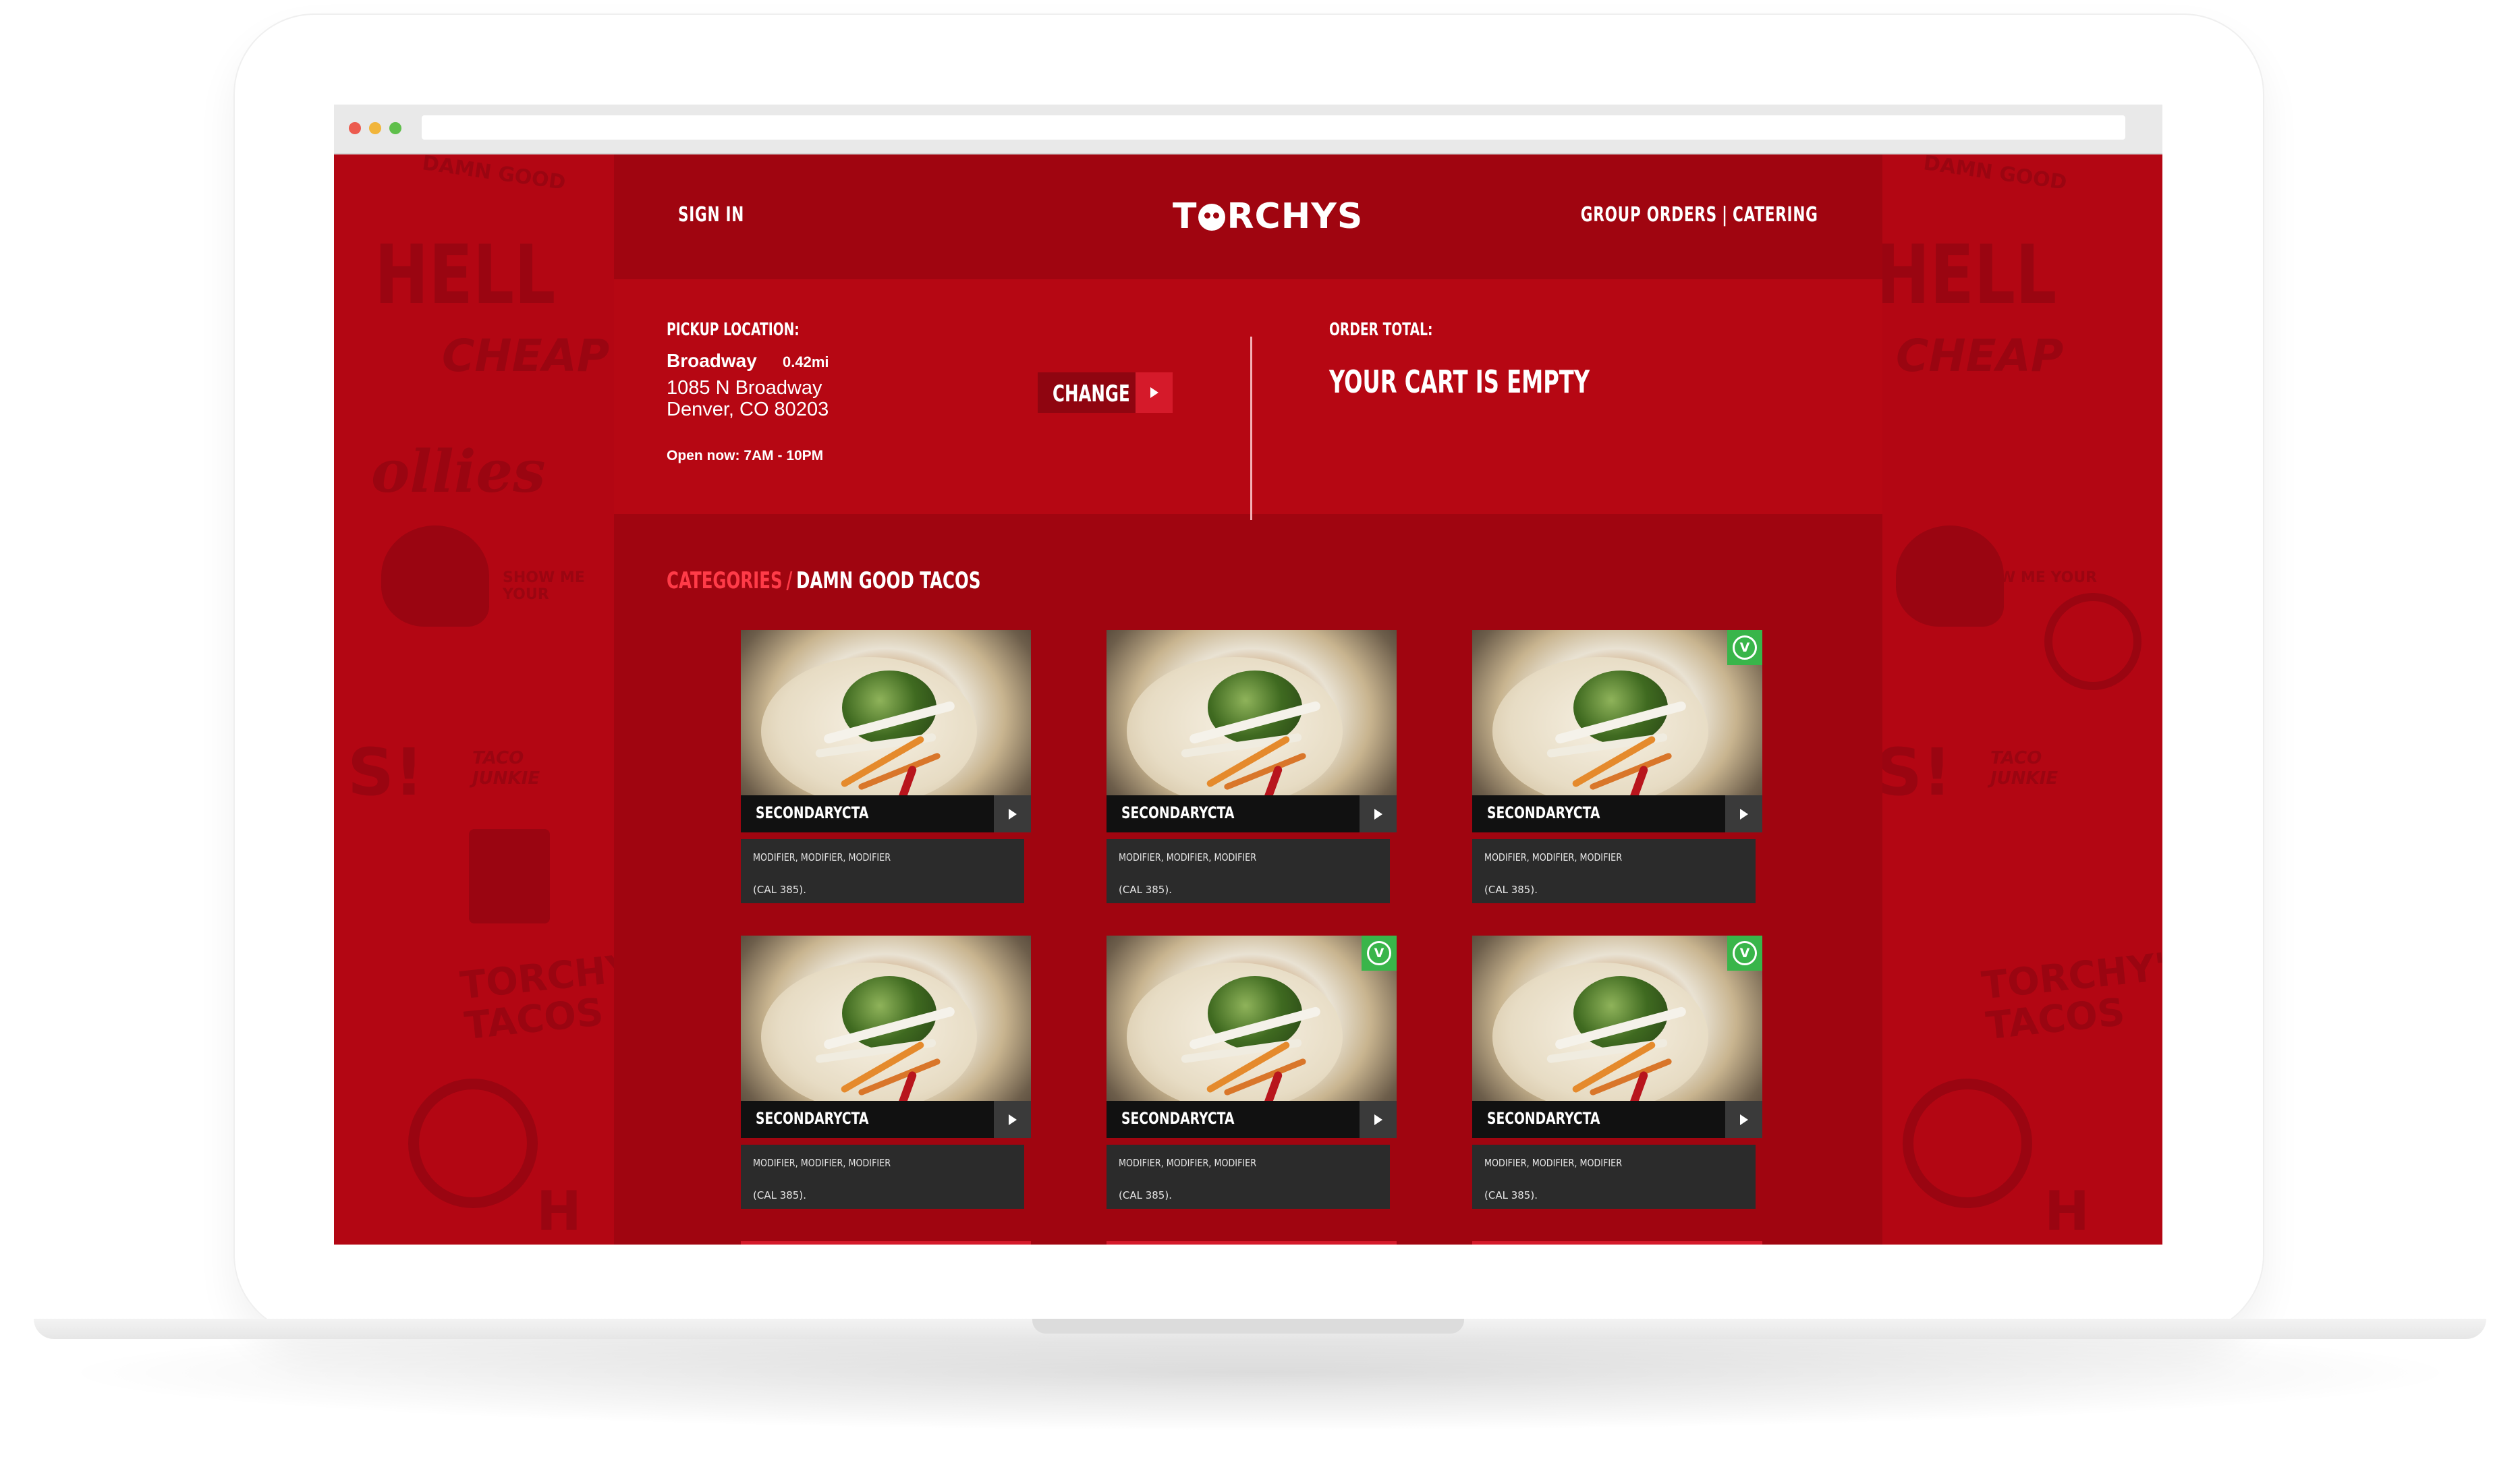  I want to click on location-distance: 0.42mi, so click(806, 361).